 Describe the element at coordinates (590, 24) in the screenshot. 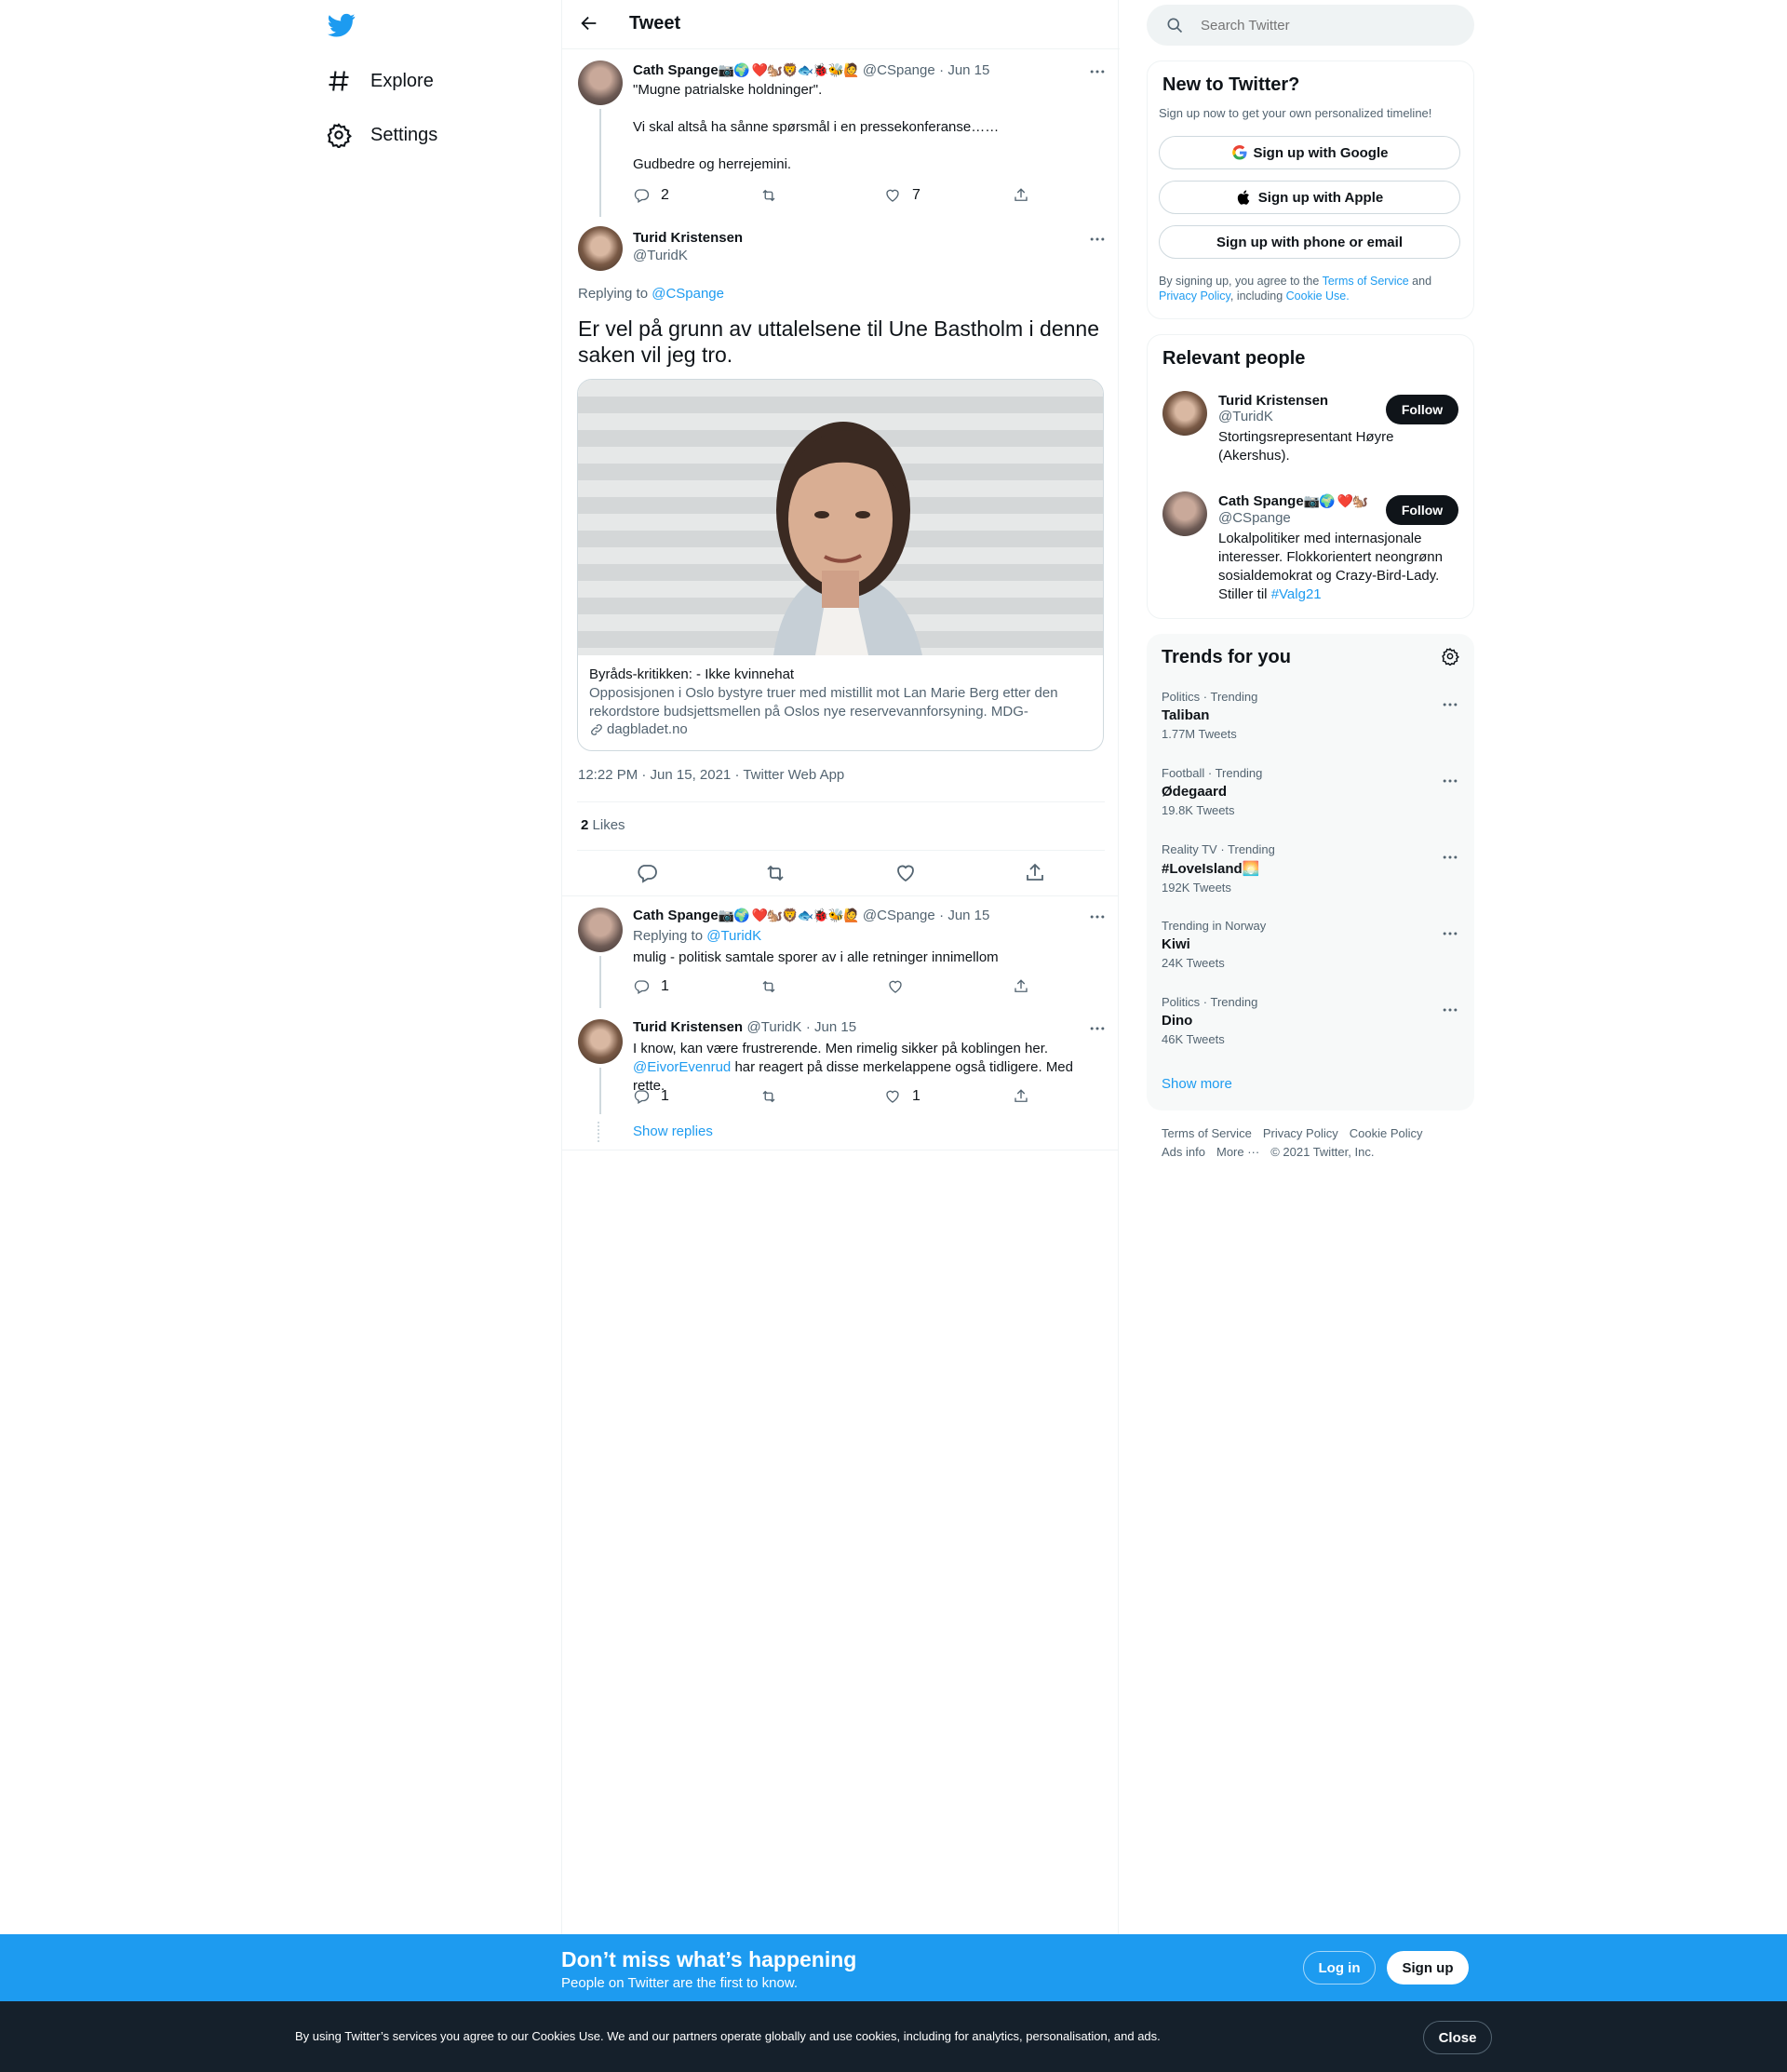

I see `back-arrow-icon` at that location.